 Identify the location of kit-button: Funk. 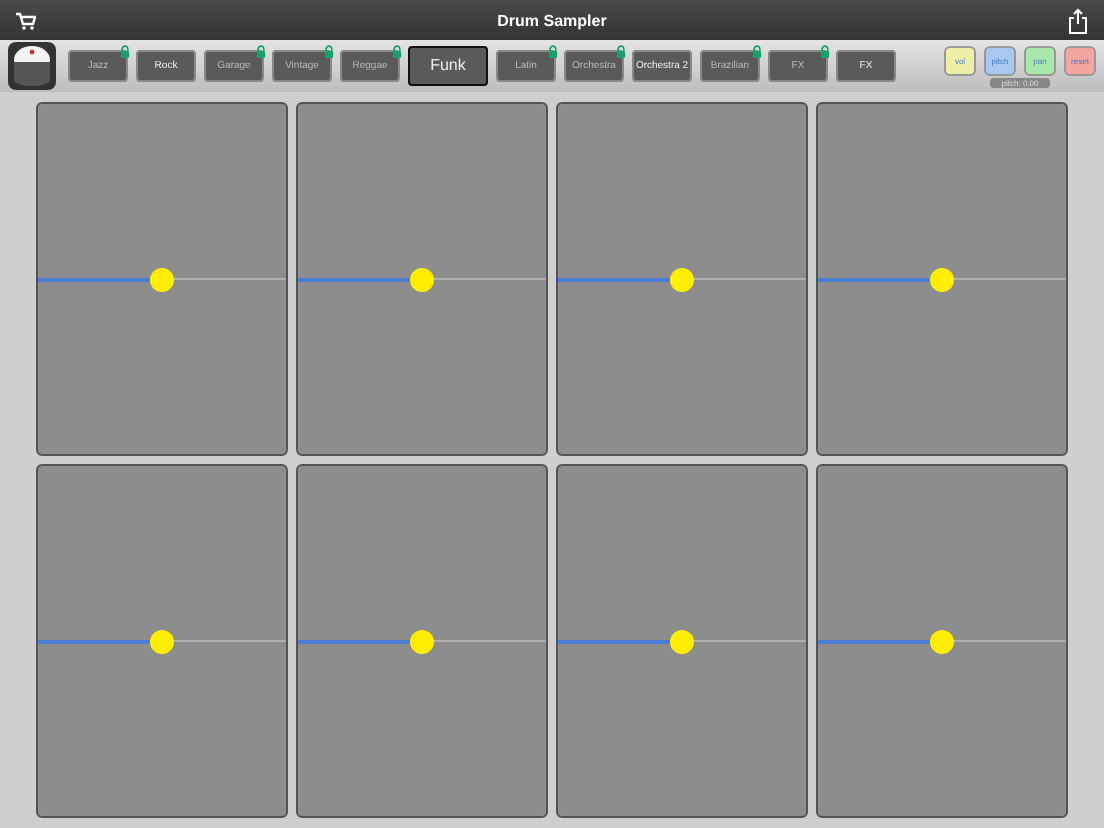
(448, 66).